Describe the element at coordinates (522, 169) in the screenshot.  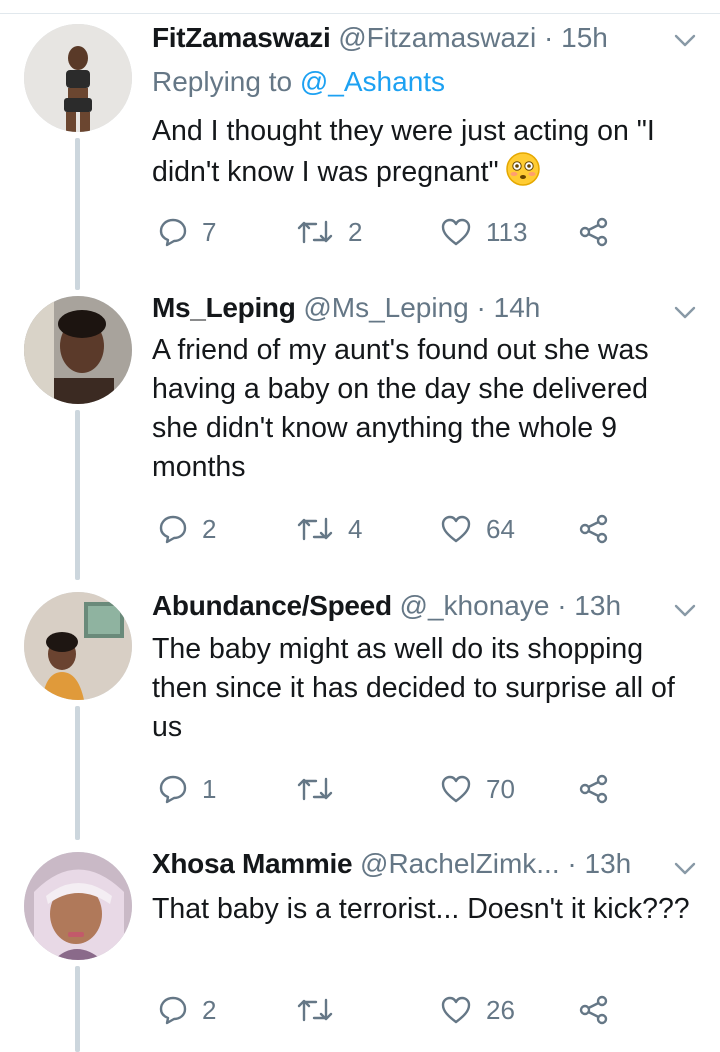
I see `flushed-face-emoji-icon` at that location.